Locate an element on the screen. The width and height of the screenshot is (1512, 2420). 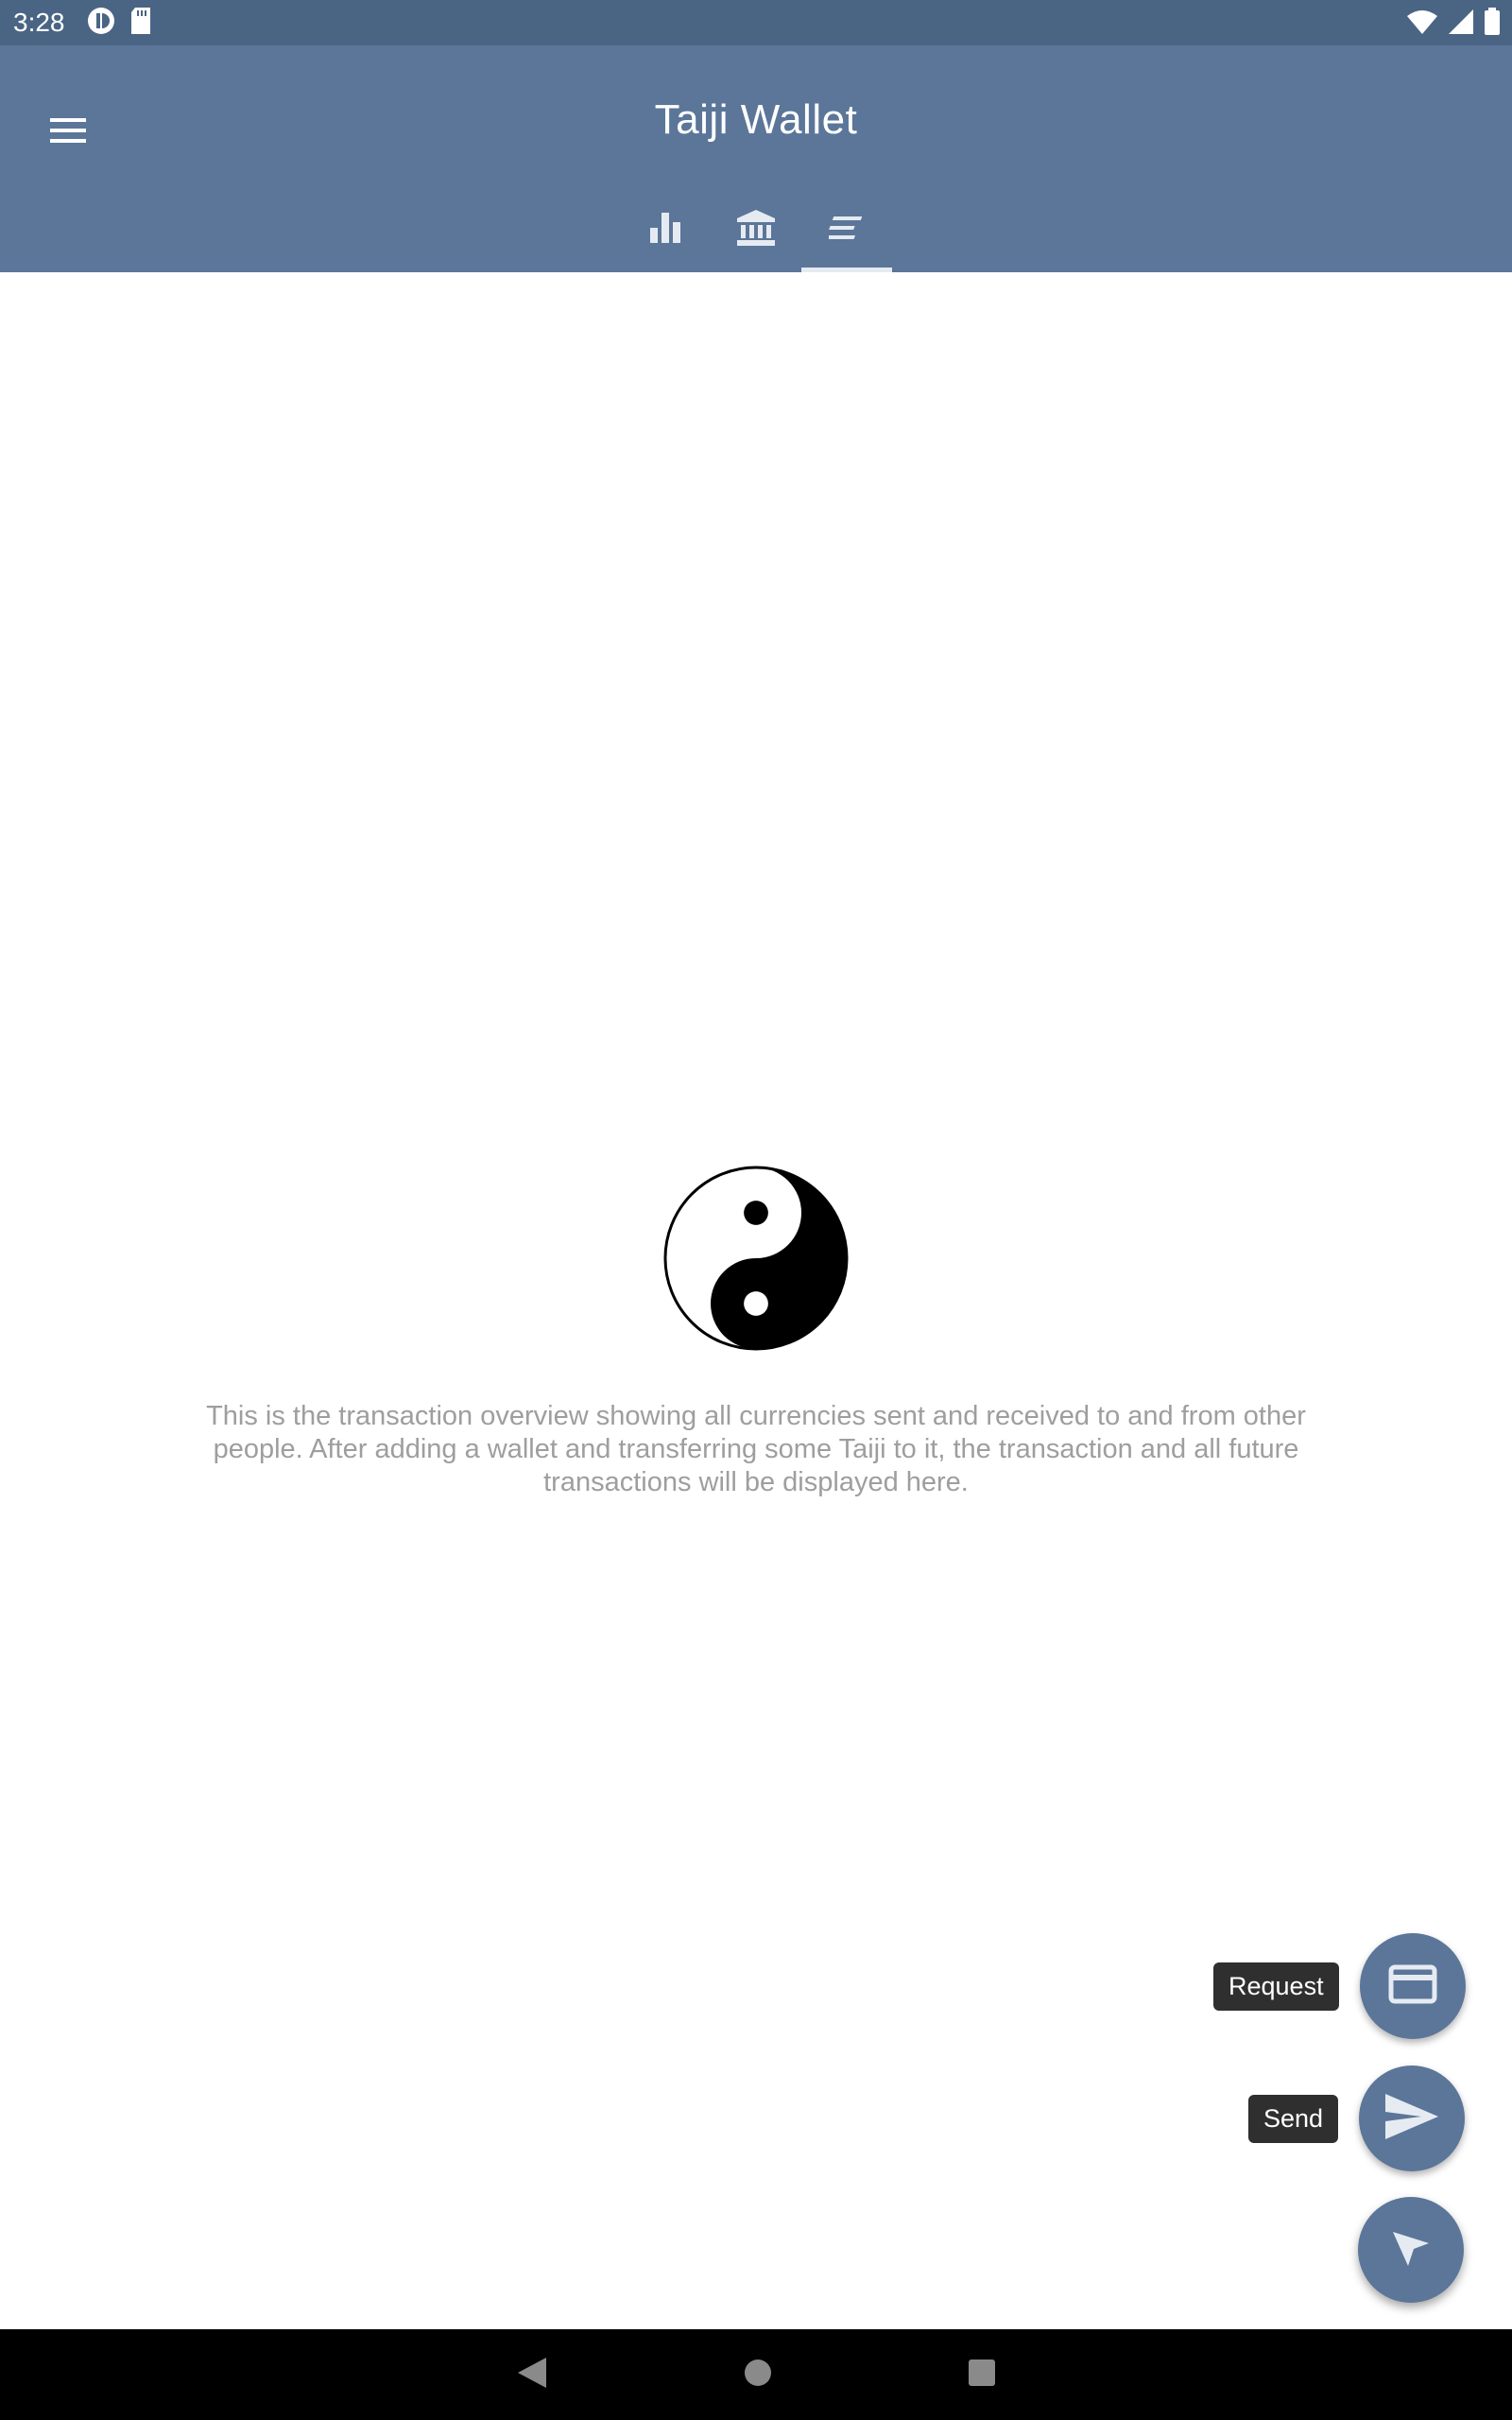
tab-statistics is located at coordinates (665, 229).